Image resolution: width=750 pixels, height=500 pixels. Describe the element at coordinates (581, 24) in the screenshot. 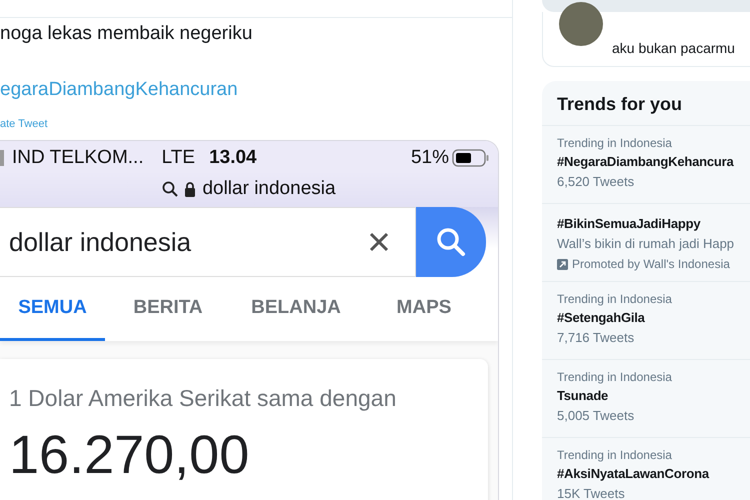

I see `avatar-placeholder` at that location.